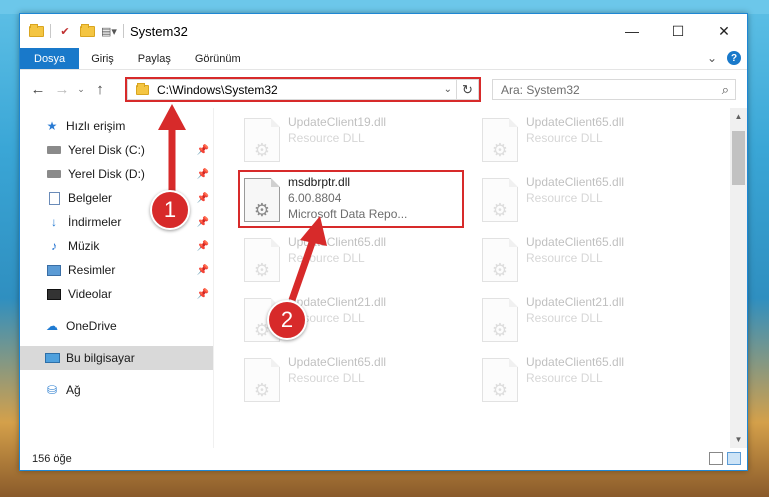  Describe the element at coordinates (116, 174) in the screenshot. I see `sidebar-item-disk-d: Yerel Disk (D:) 📌` at that location.